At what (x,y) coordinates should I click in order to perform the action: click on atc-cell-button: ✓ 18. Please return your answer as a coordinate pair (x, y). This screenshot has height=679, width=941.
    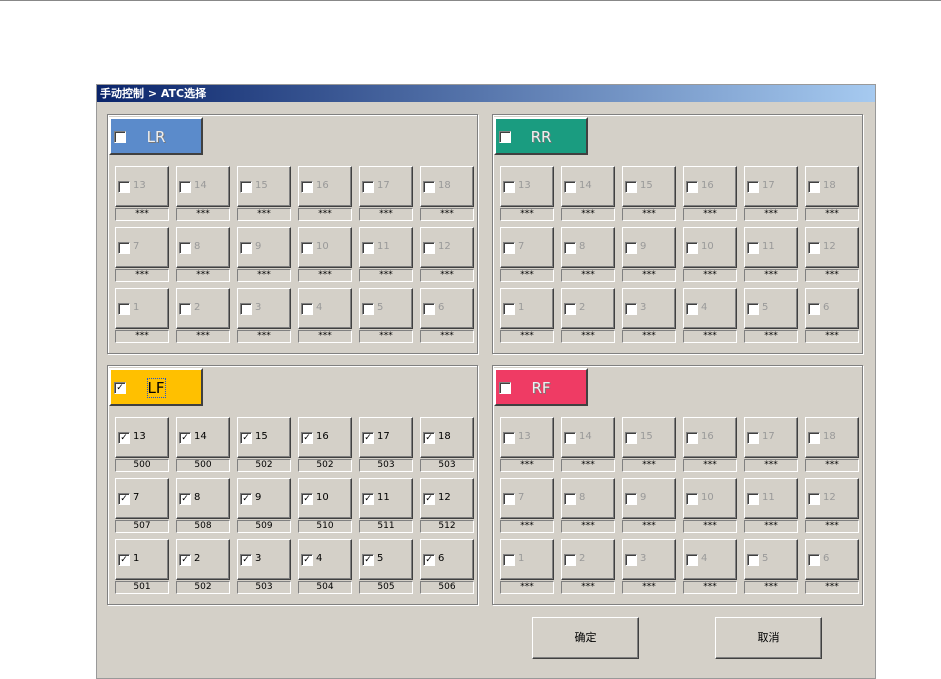
    Looking at the image, I should click on (447, 437).